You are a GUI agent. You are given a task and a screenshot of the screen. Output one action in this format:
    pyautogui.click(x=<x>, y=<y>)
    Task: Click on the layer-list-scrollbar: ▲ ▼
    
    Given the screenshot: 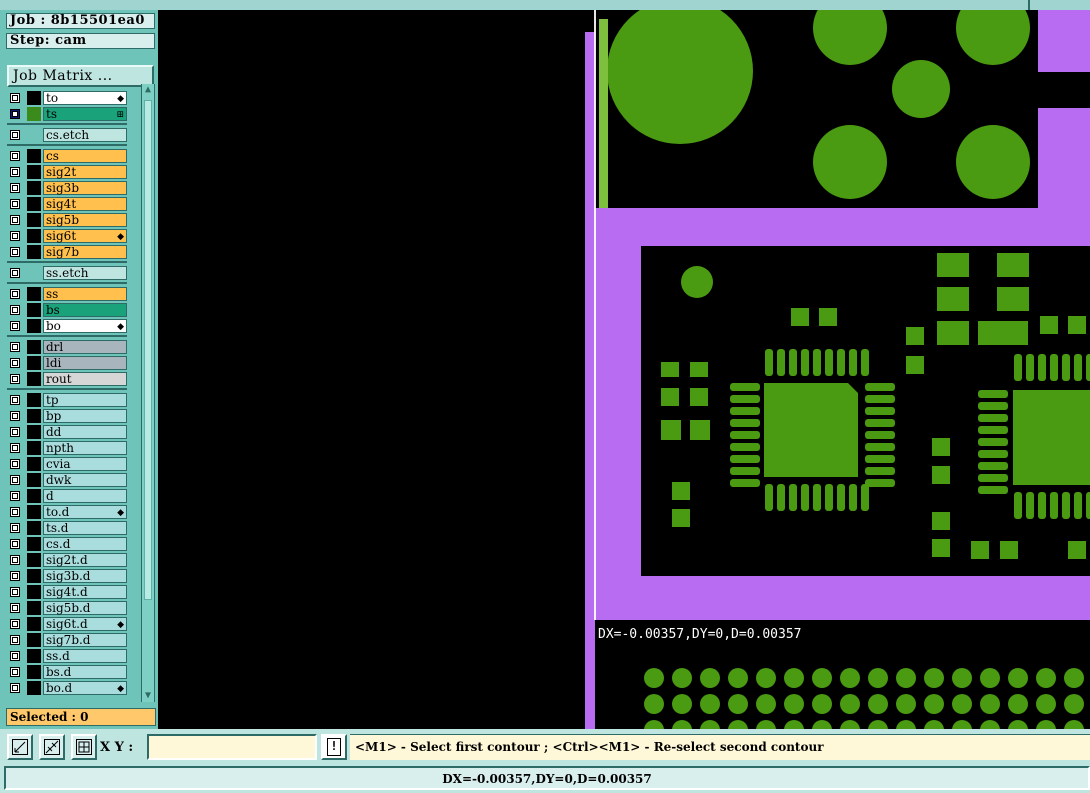 What is the action you would take?
    pyautogui.click(x=148, y=393)
    